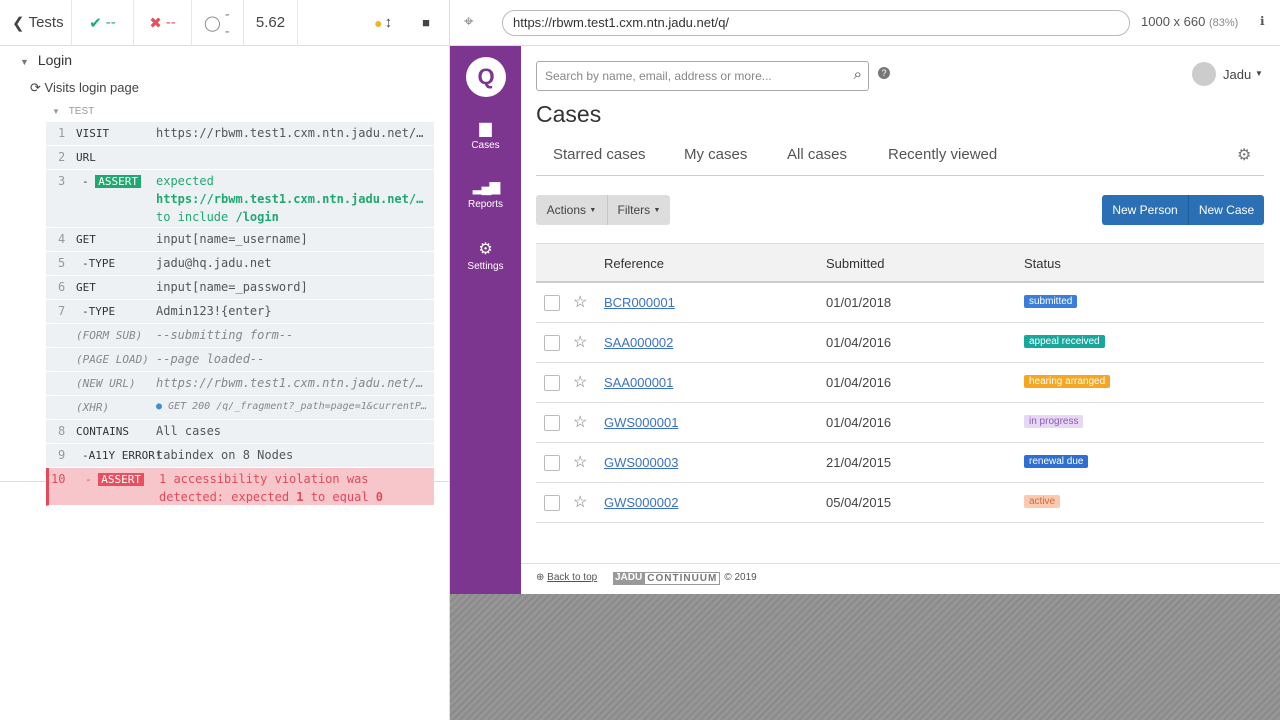 The height and width of the screenshot is (720, 1280). I want to click on nav-cases: ▆ Cases, so click(485, 134).